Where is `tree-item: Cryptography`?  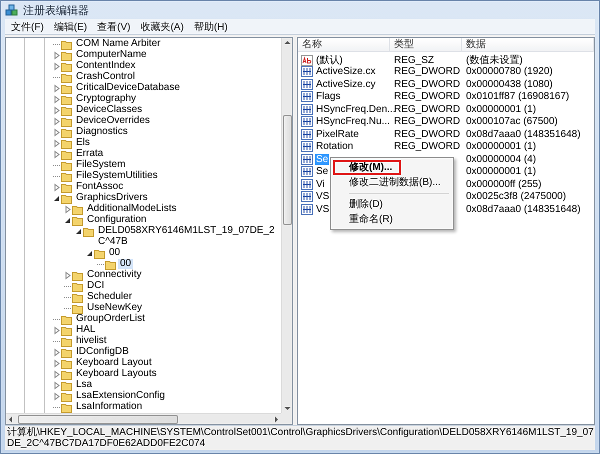
tree-item: Cryptography is located at coordinates (106, 99).